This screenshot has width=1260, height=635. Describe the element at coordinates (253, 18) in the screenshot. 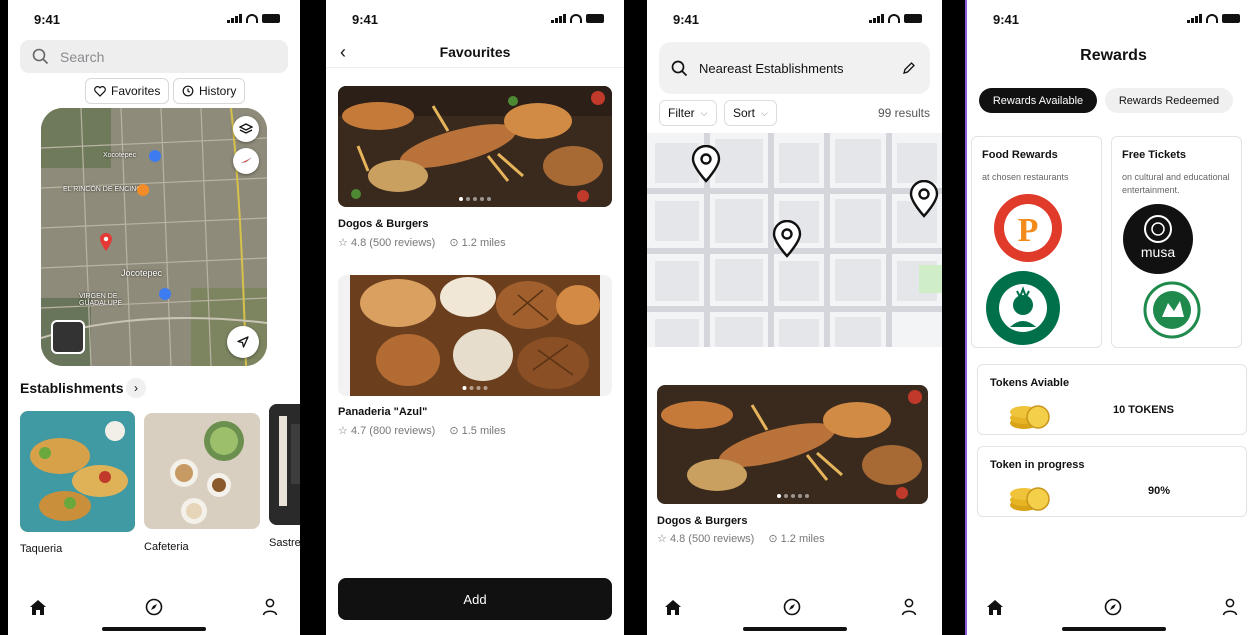

I see `status-icons` at that location.